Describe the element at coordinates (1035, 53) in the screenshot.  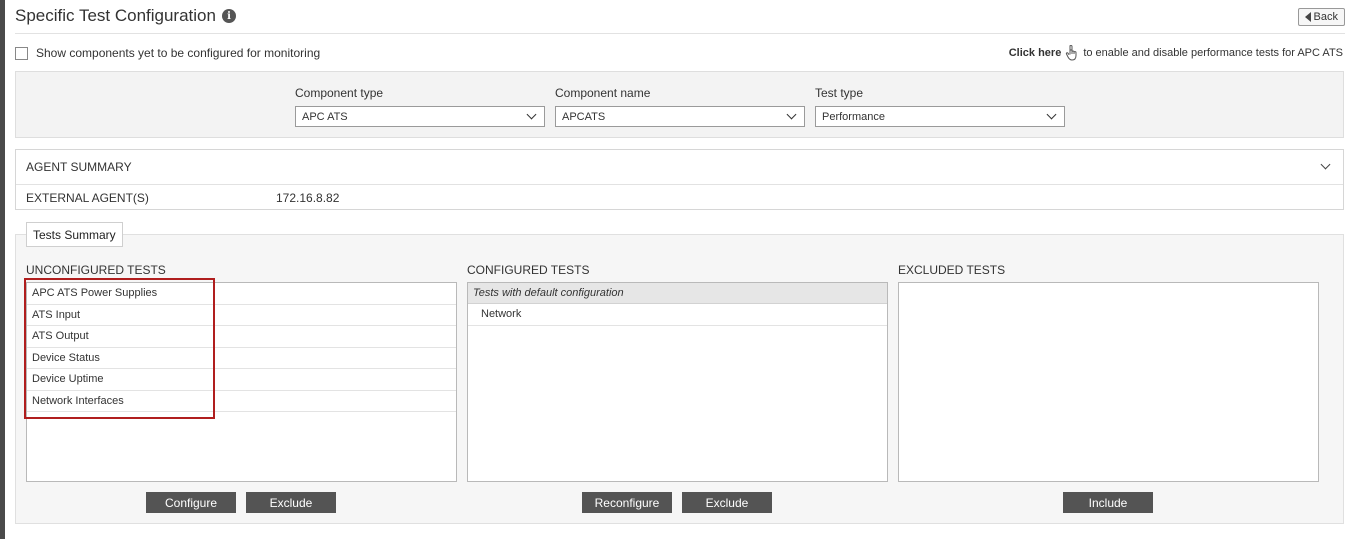
I see `click-here-link: Click here` at that location.